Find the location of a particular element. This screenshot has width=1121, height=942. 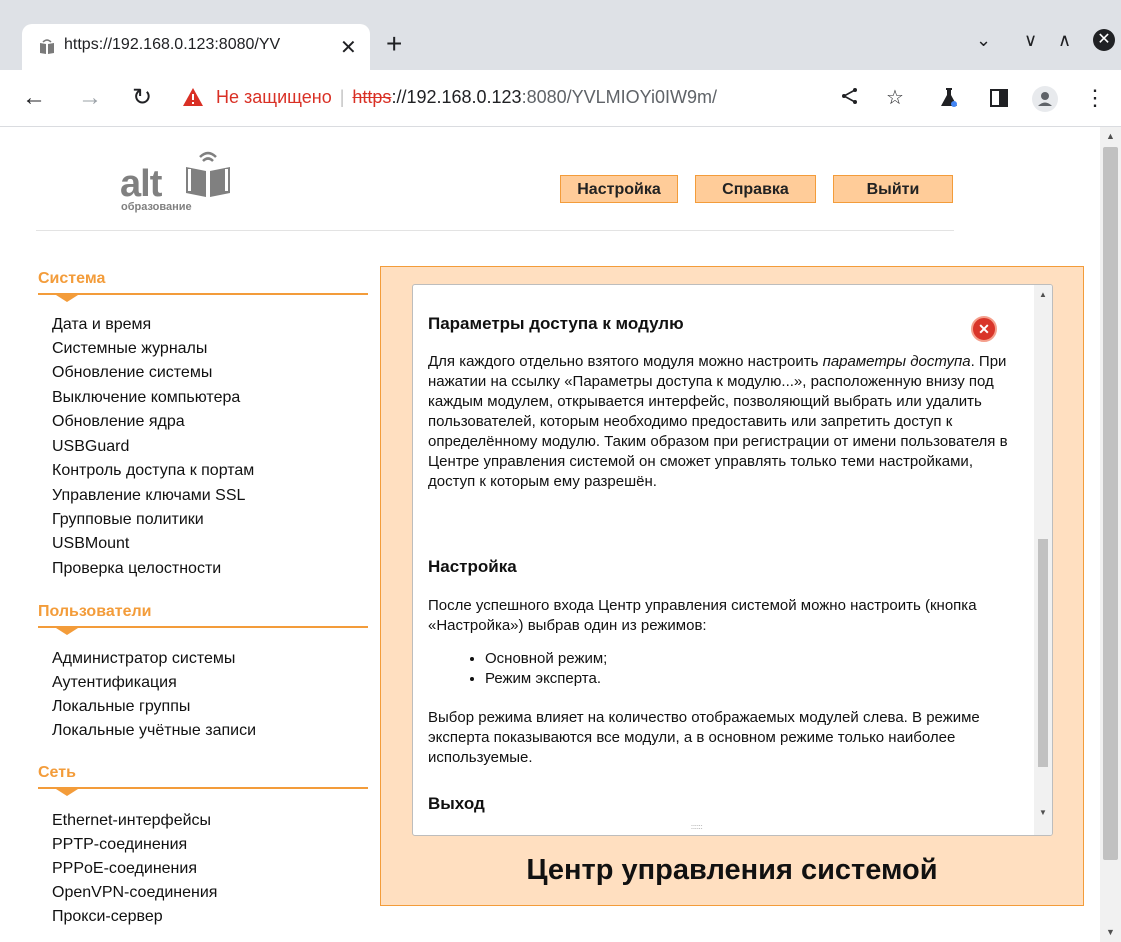

sidebar-item-system-update: Обновление системы is located at coordinates (132, 373).